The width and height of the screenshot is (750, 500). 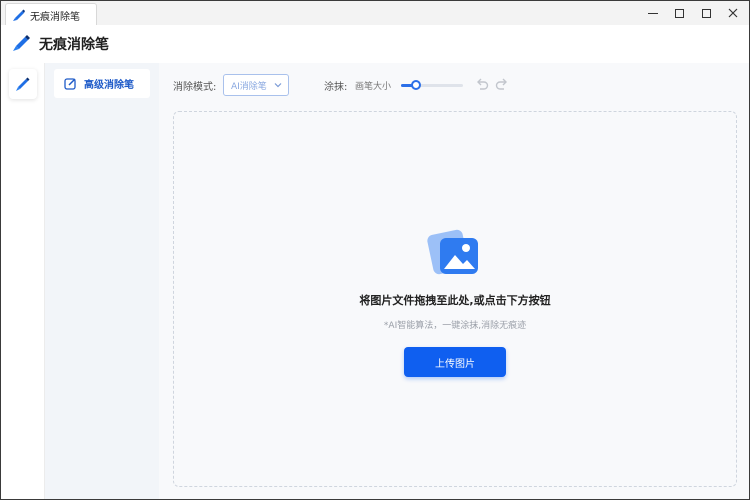 What do you see at coordinates (432, 85) in the screenshot?
I see `brush-size-slider` at bounding box center [432, 85].